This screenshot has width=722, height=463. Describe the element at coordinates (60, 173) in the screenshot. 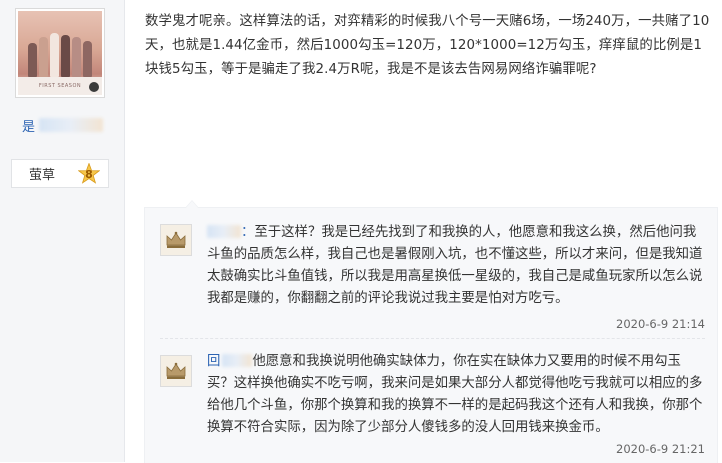

I see `author-grade: 萤草 8` at that location.